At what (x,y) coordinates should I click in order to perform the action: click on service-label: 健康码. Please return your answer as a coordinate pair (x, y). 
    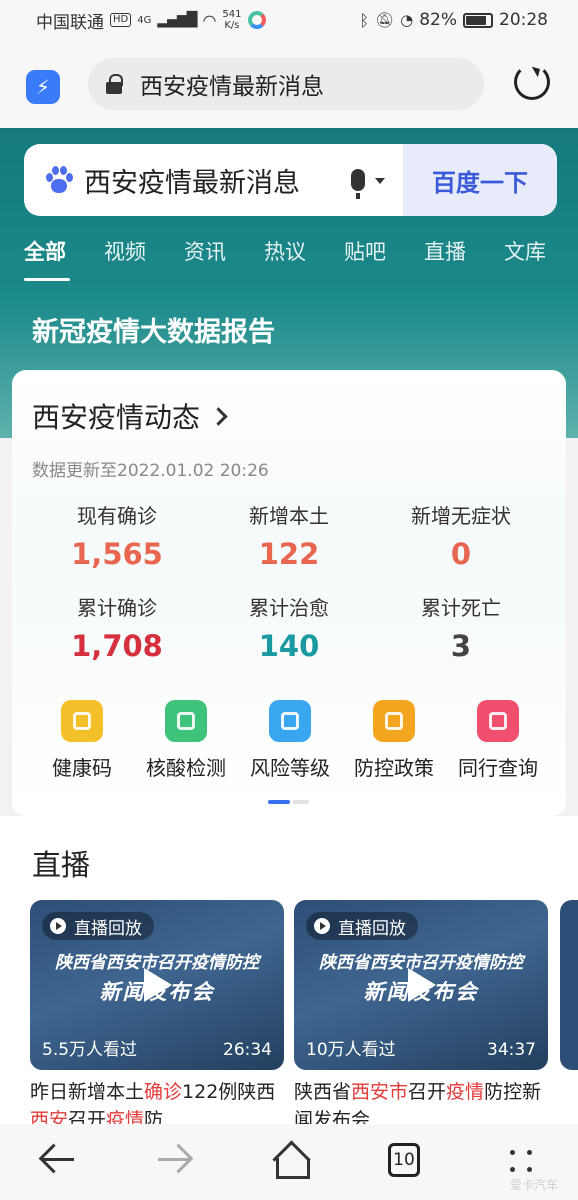
    Looking at the image, I should click on (82, 768).